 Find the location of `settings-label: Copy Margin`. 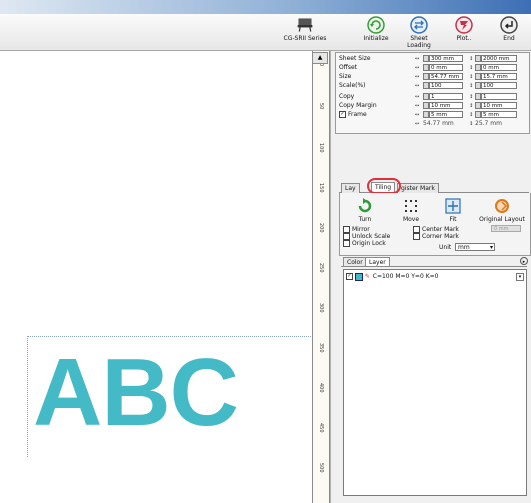

settings-label: Copy Margin is located at coordinates (358, 105).